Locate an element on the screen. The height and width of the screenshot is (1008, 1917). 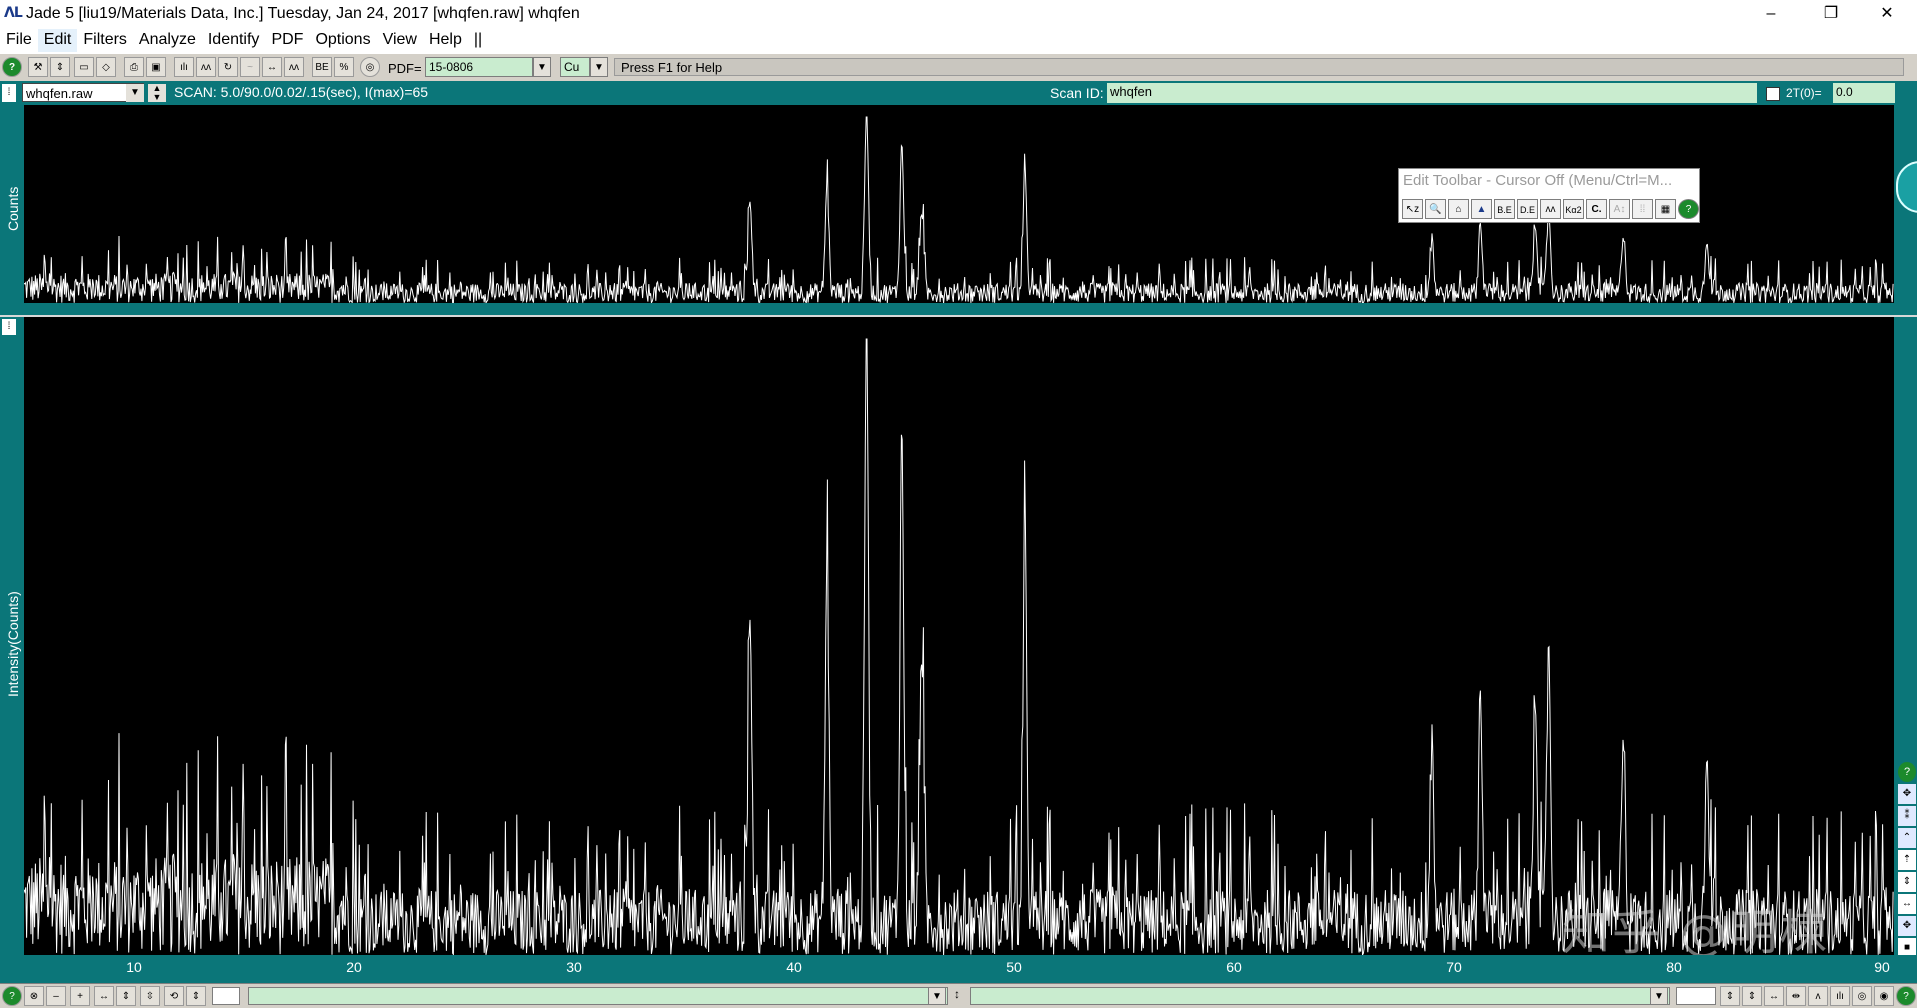
scroll-up-icon: ⌃ is located at coordinates (1907, 838).